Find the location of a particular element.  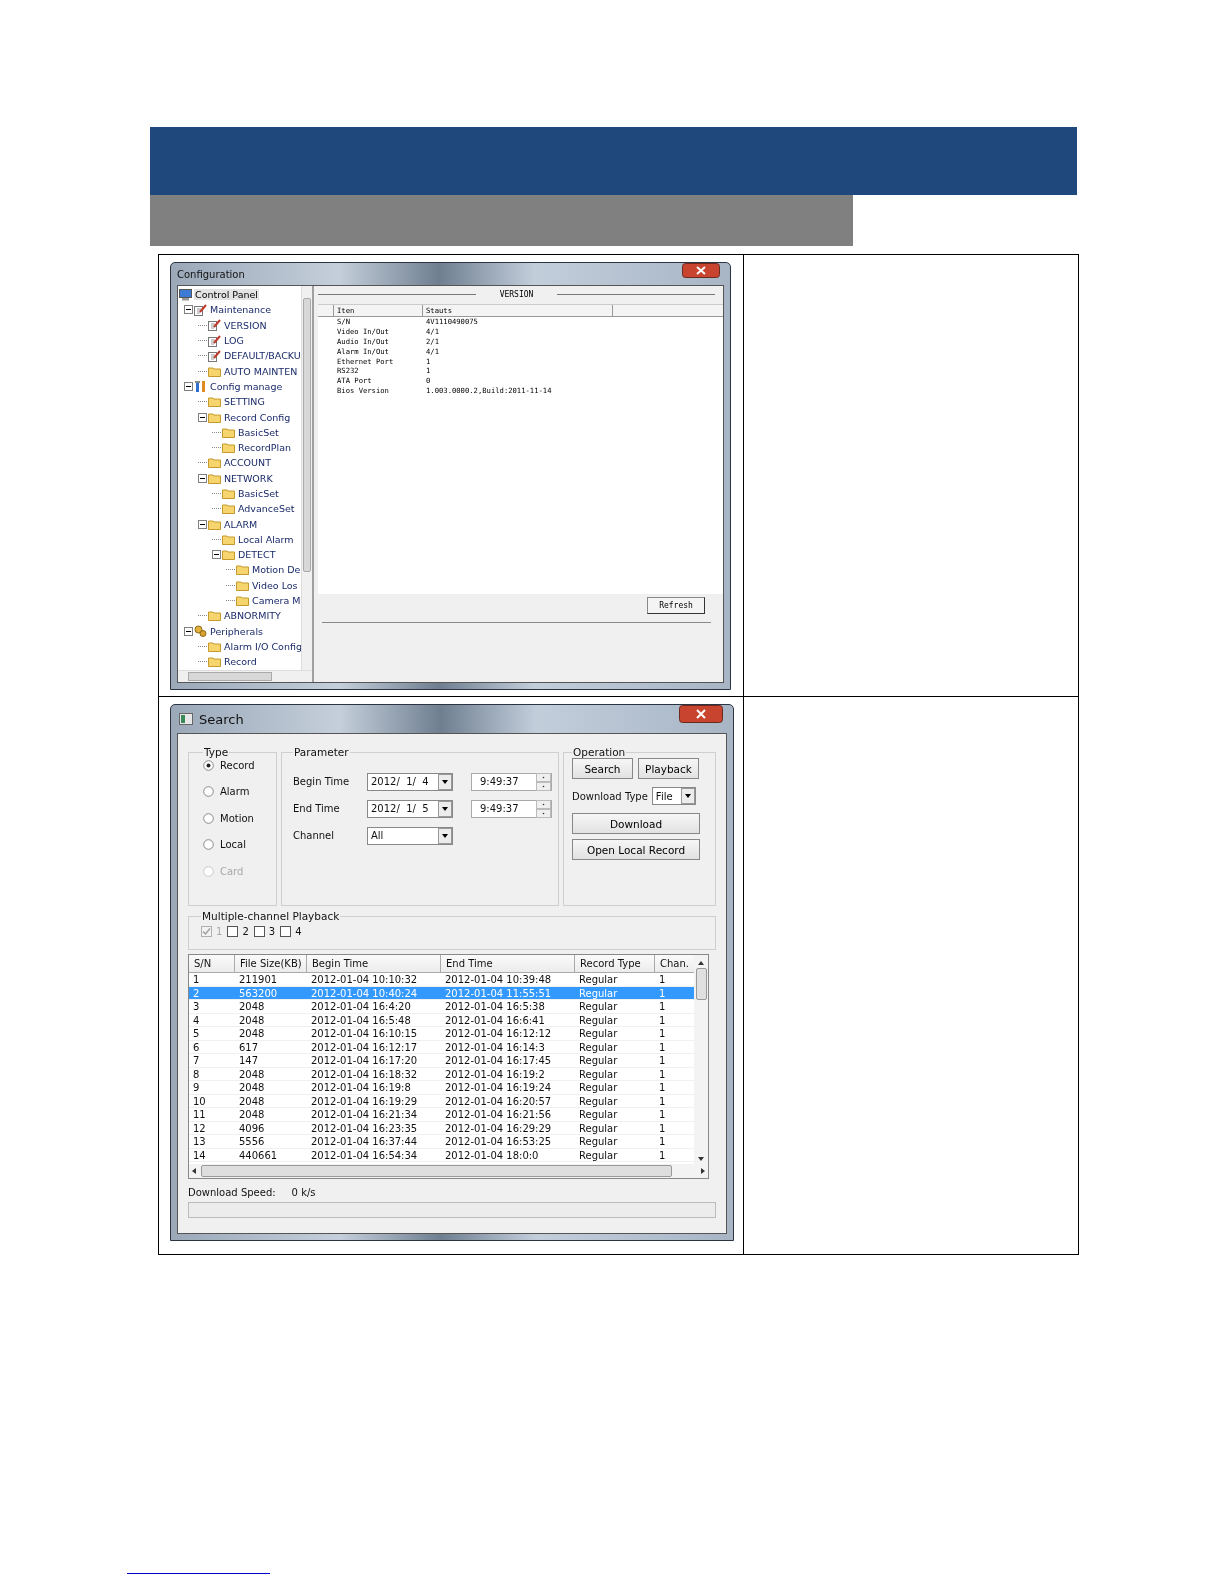

table-row: 10 2048 2012-01-04 16:19:29 2012-01-04 16:20:57 Regular 1 is located at coordinates (441, 1101).